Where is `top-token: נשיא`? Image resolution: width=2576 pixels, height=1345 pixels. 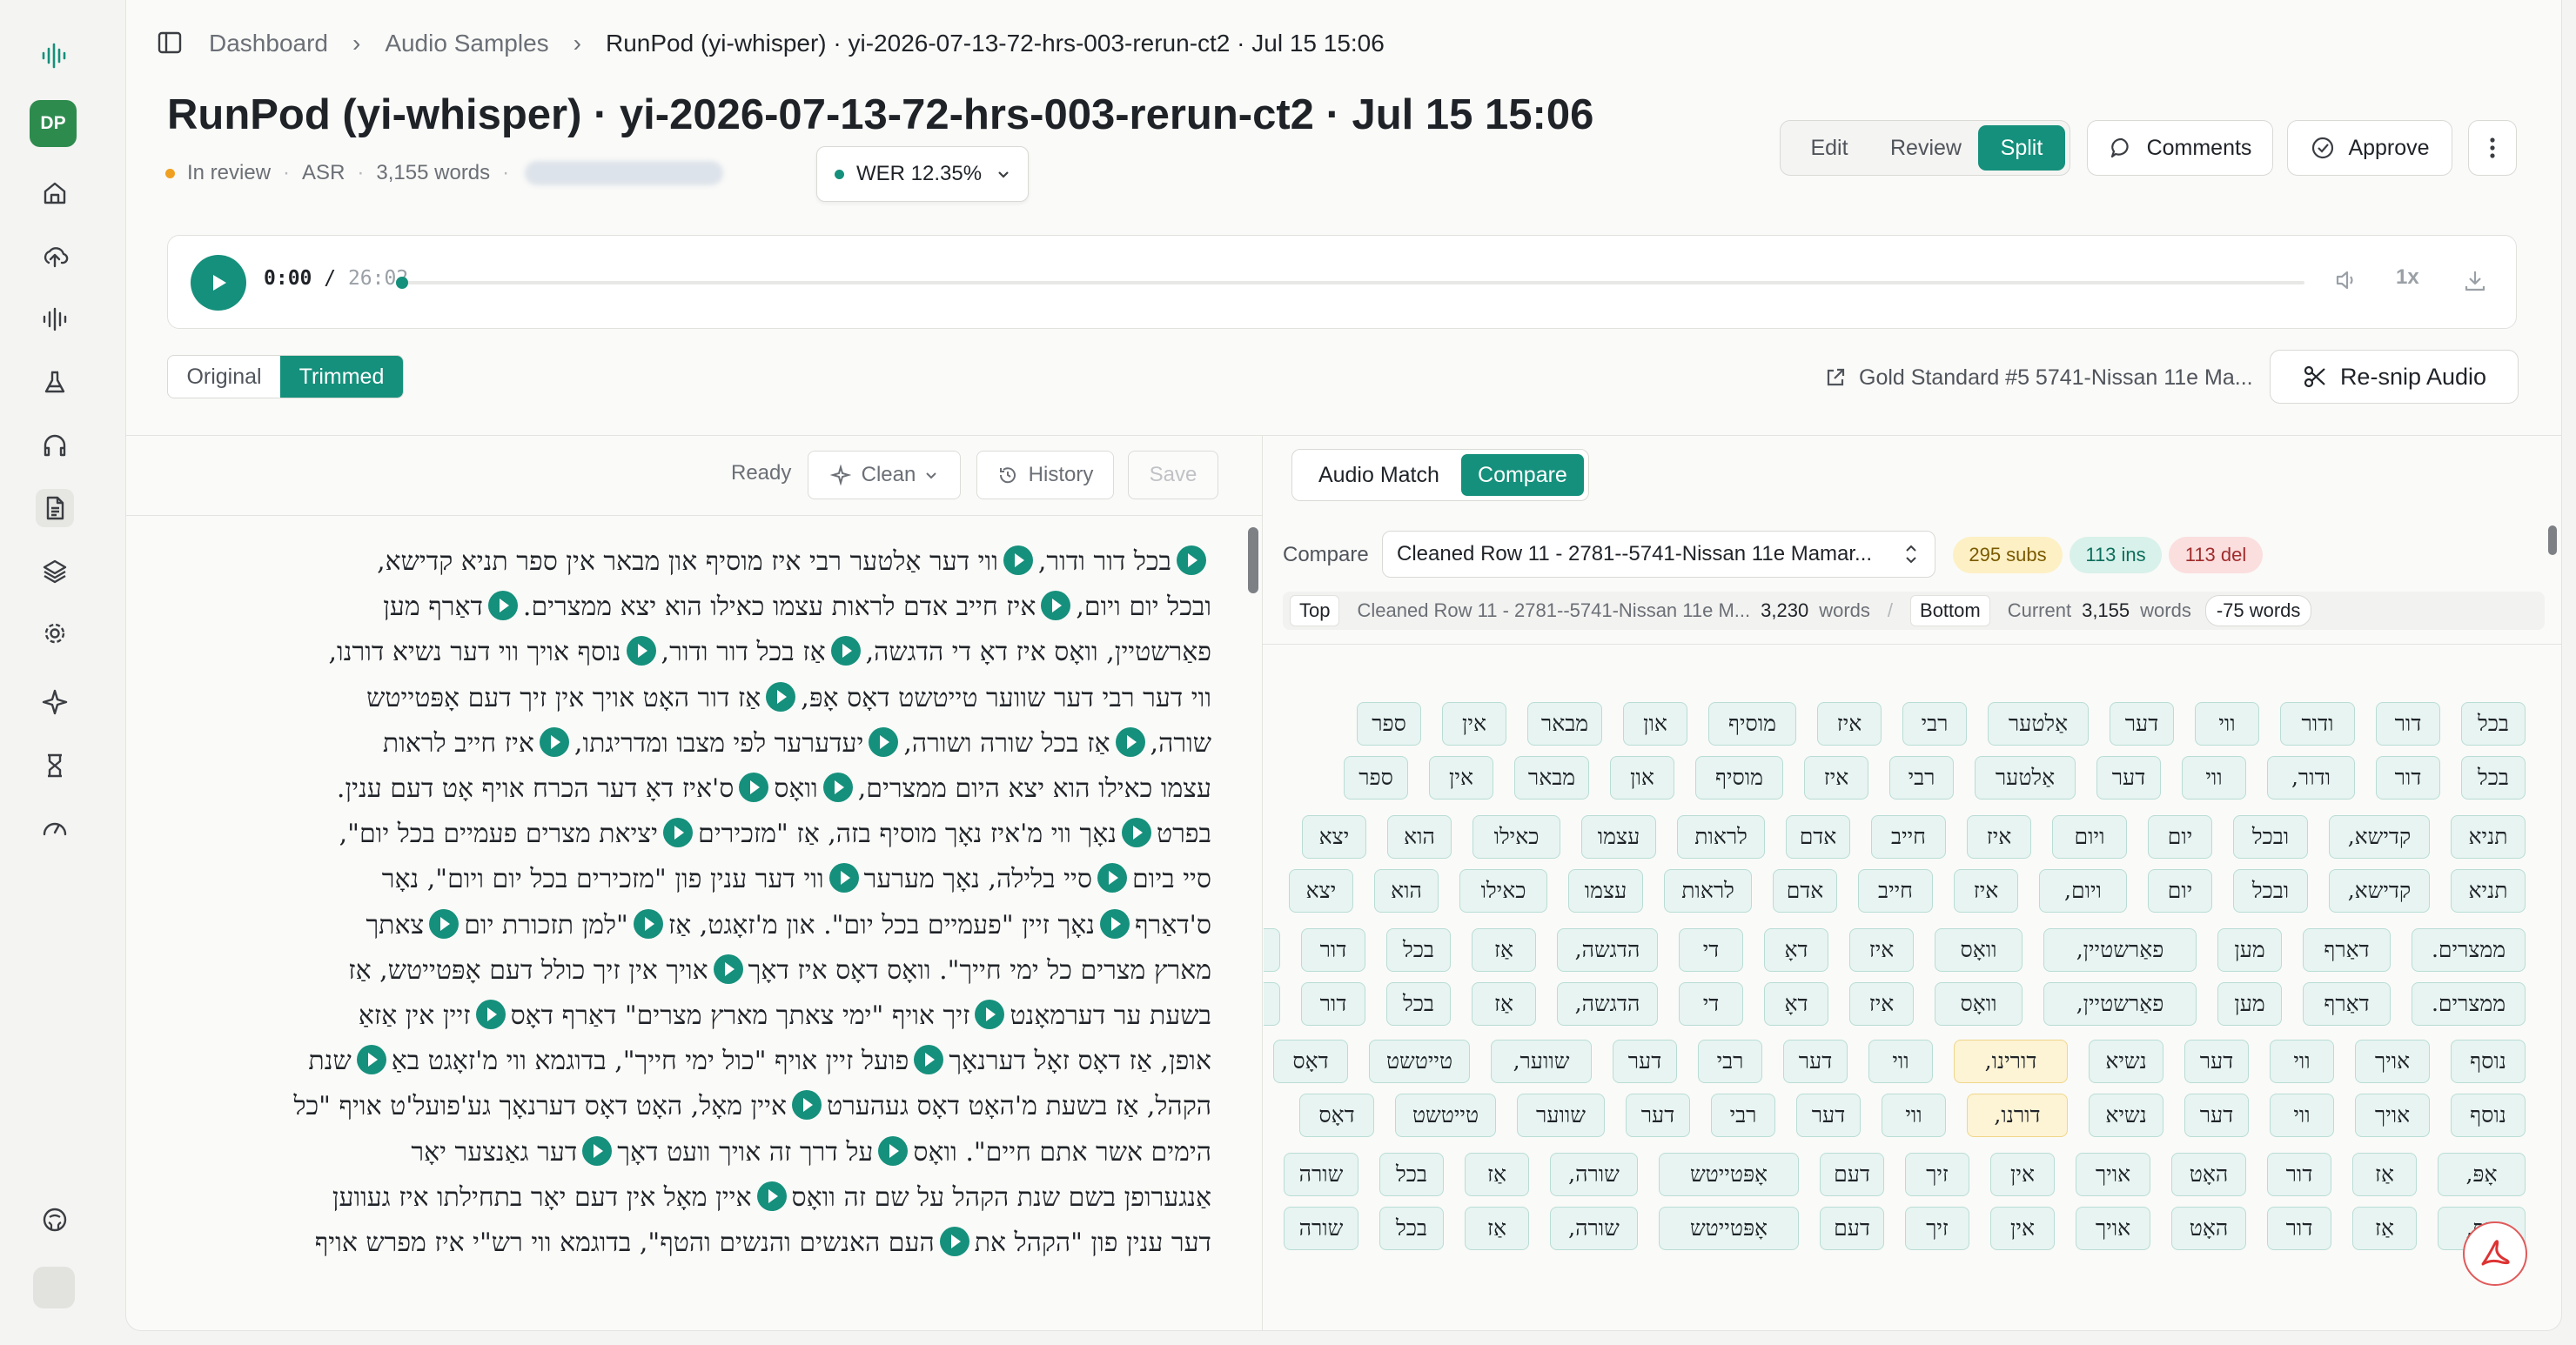 top-token: נשיא is located at coordinates (2126, 1062).